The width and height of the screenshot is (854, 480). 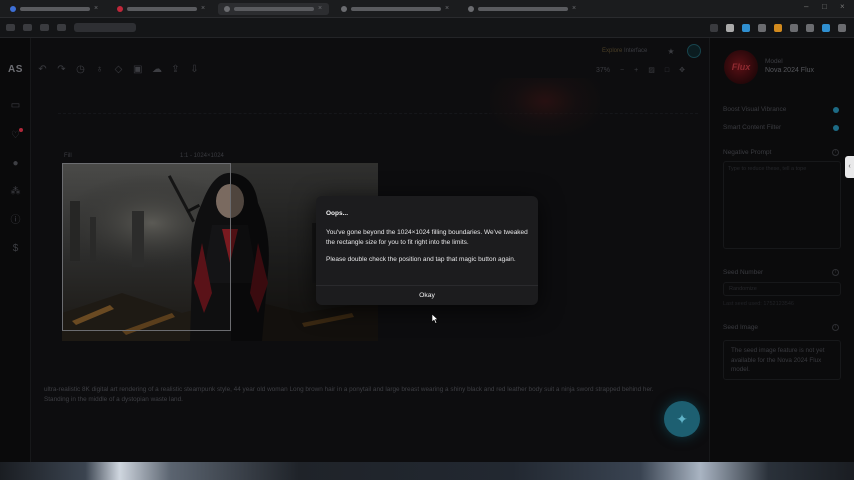 I want to click on move-icon: ✥, so click(x=682, y=70).